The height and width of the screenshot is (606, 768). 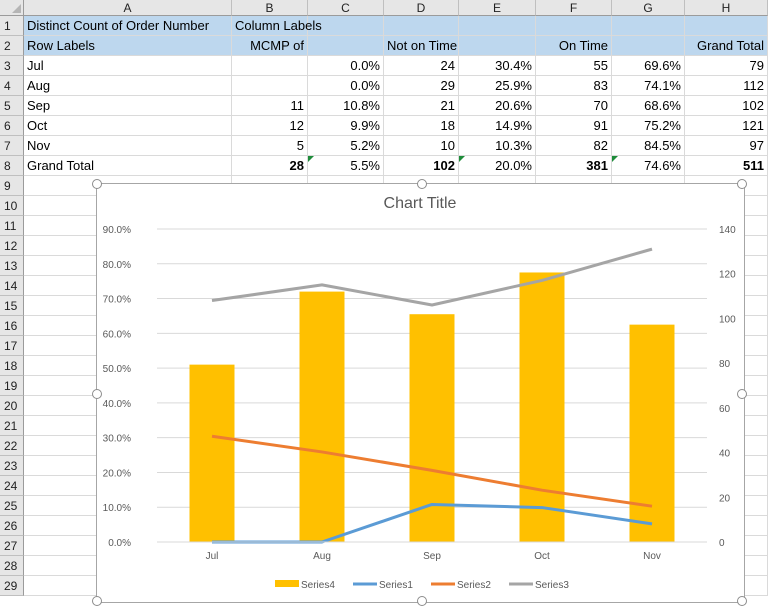 What do you see at coordinates (12, 206) in the screenshot?
I see `row-header-10: 10` at bounding box center [12, 206].